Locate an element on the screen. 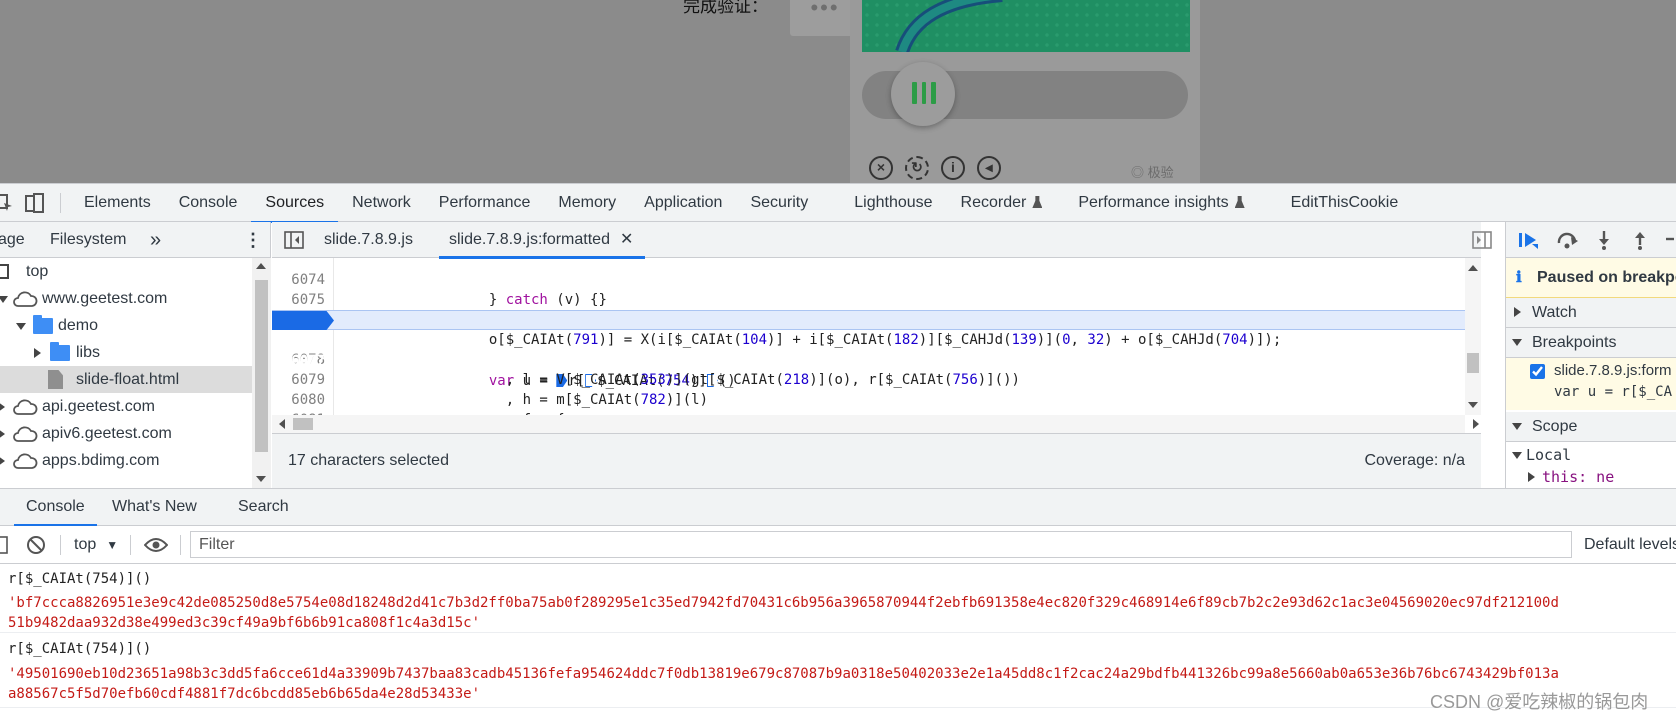  more-tabs-icon: » is located at coordinates (155, 240).